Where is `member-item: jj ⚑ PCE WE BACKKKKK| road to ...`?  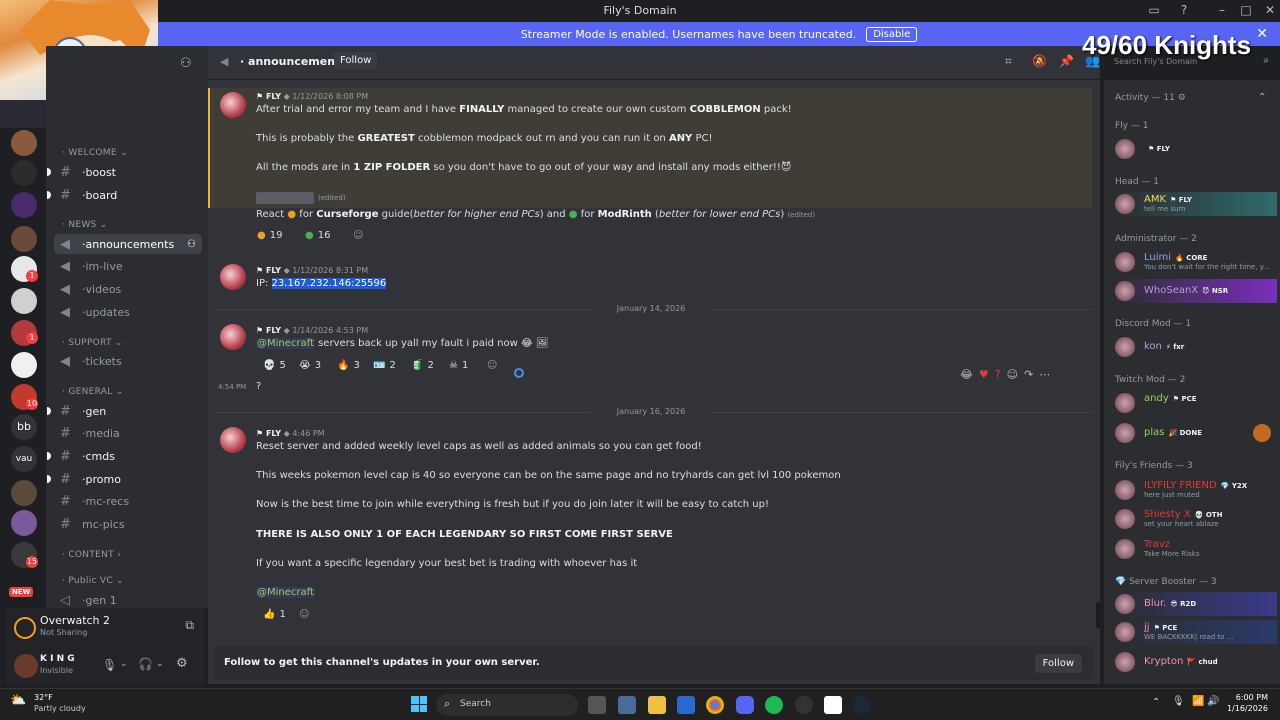
member-item: jj ⚑ PCE WE BACKKKKK| road to ... is located at coordinates (1196, 632).